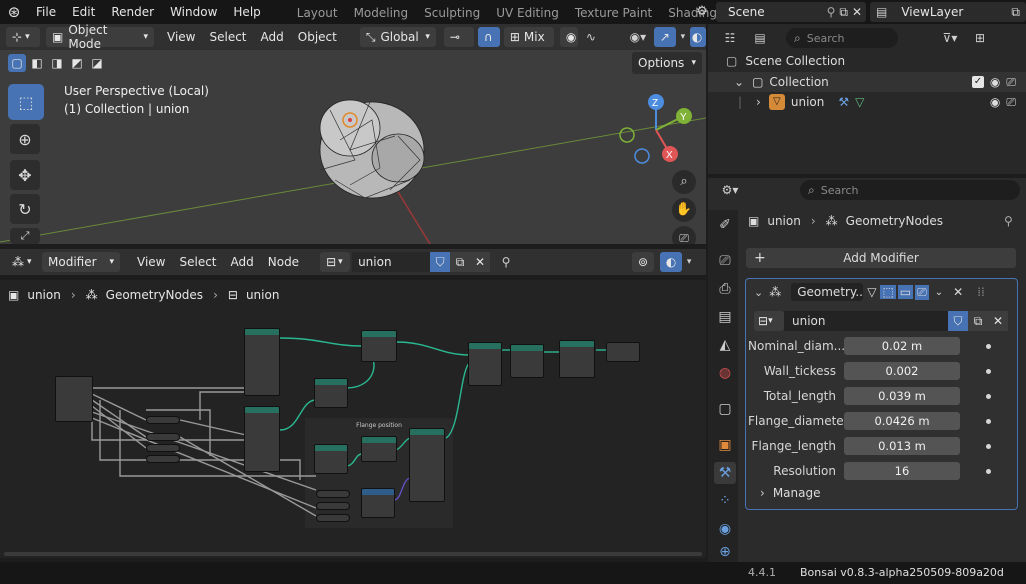 The height and width of the screenshot is (584, 1026). What do you see at coordinates (506, 262) in the screenshot?
I see `node-pin-icon: ⚲` at bounding box center [506, 262].